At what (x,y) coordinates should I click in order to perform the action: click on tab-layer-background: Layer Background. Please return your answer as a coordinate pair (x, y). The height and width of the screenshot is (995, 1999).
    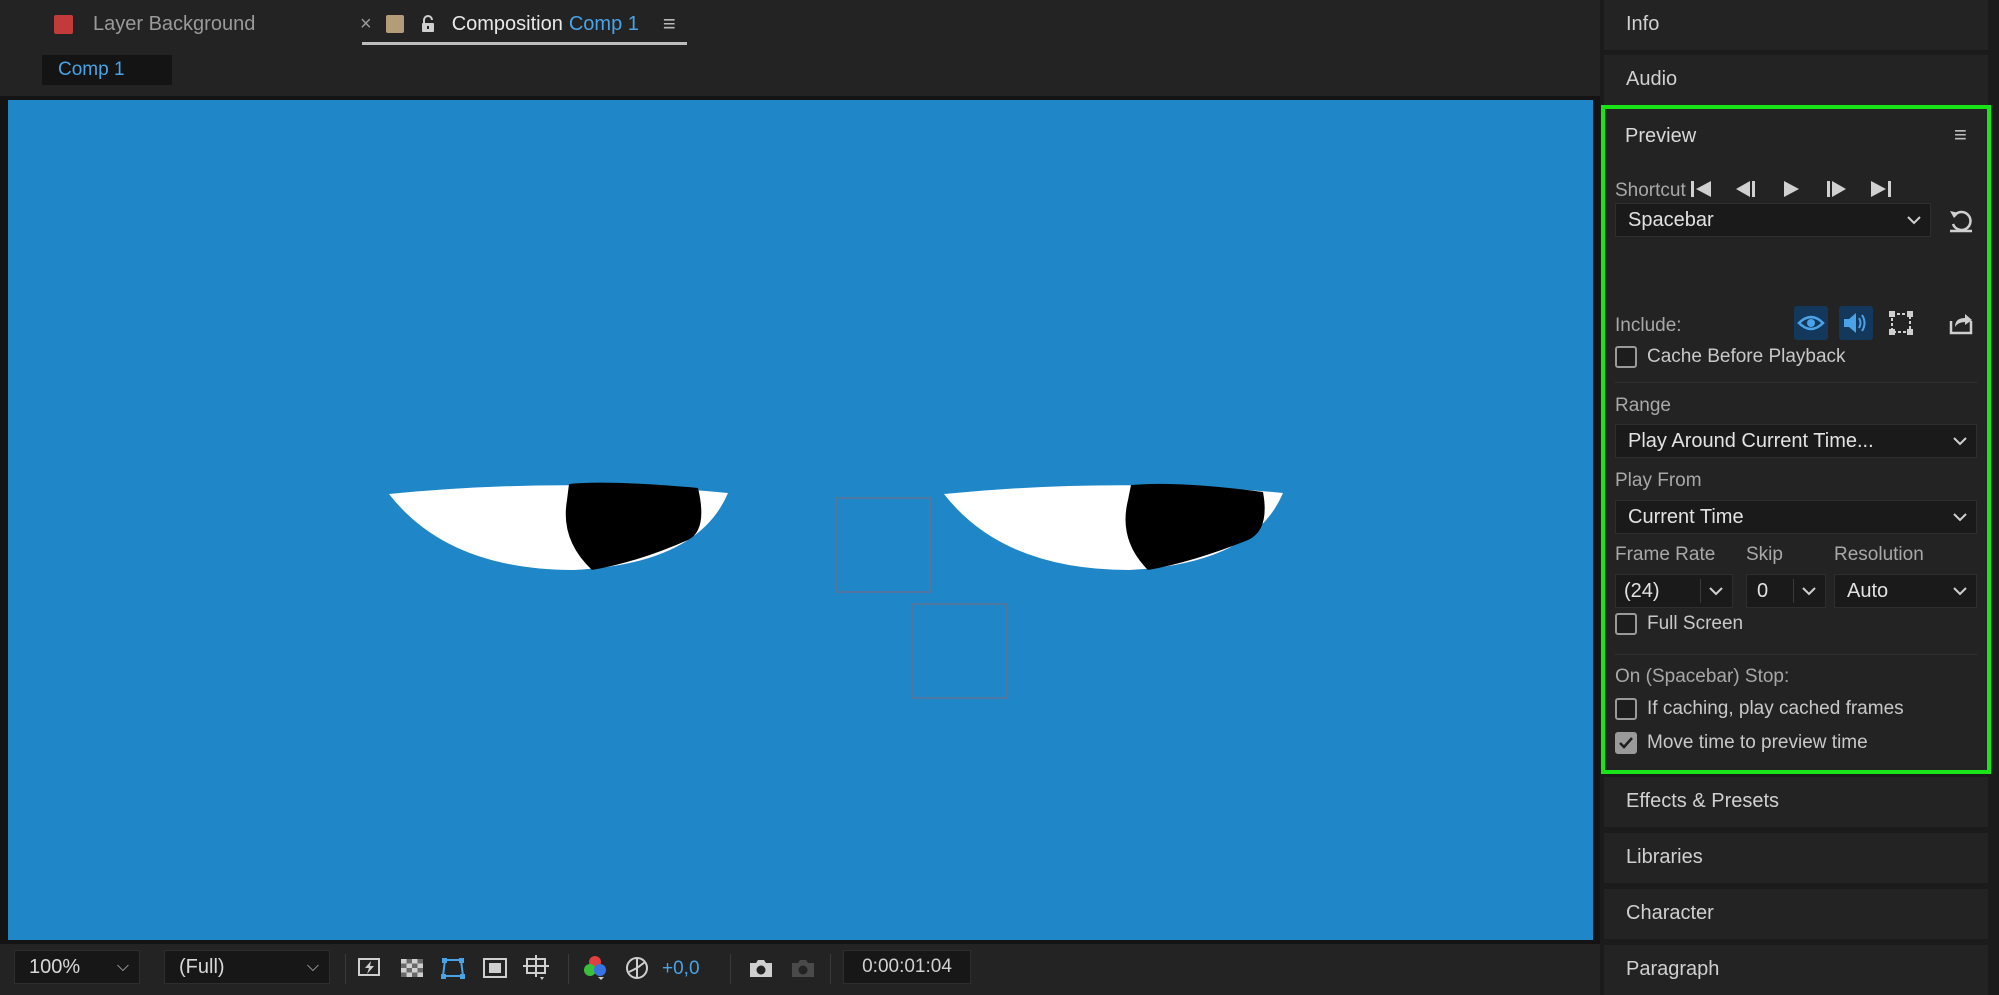
    Looking at the image, I should click on (154, 24).